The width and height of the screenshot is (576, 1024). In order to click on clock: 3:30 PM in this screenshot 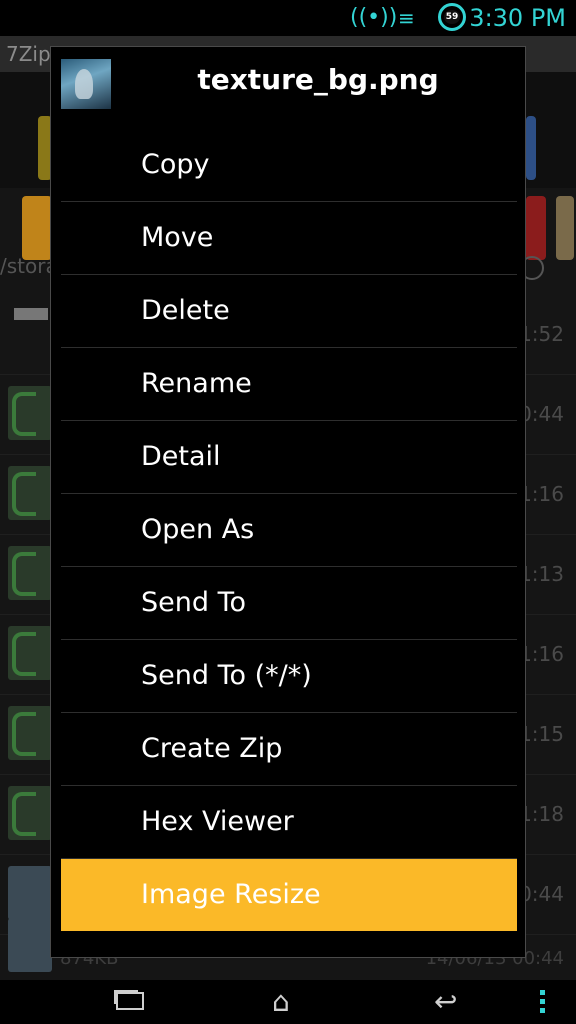, I will do `click(517, 18)`.